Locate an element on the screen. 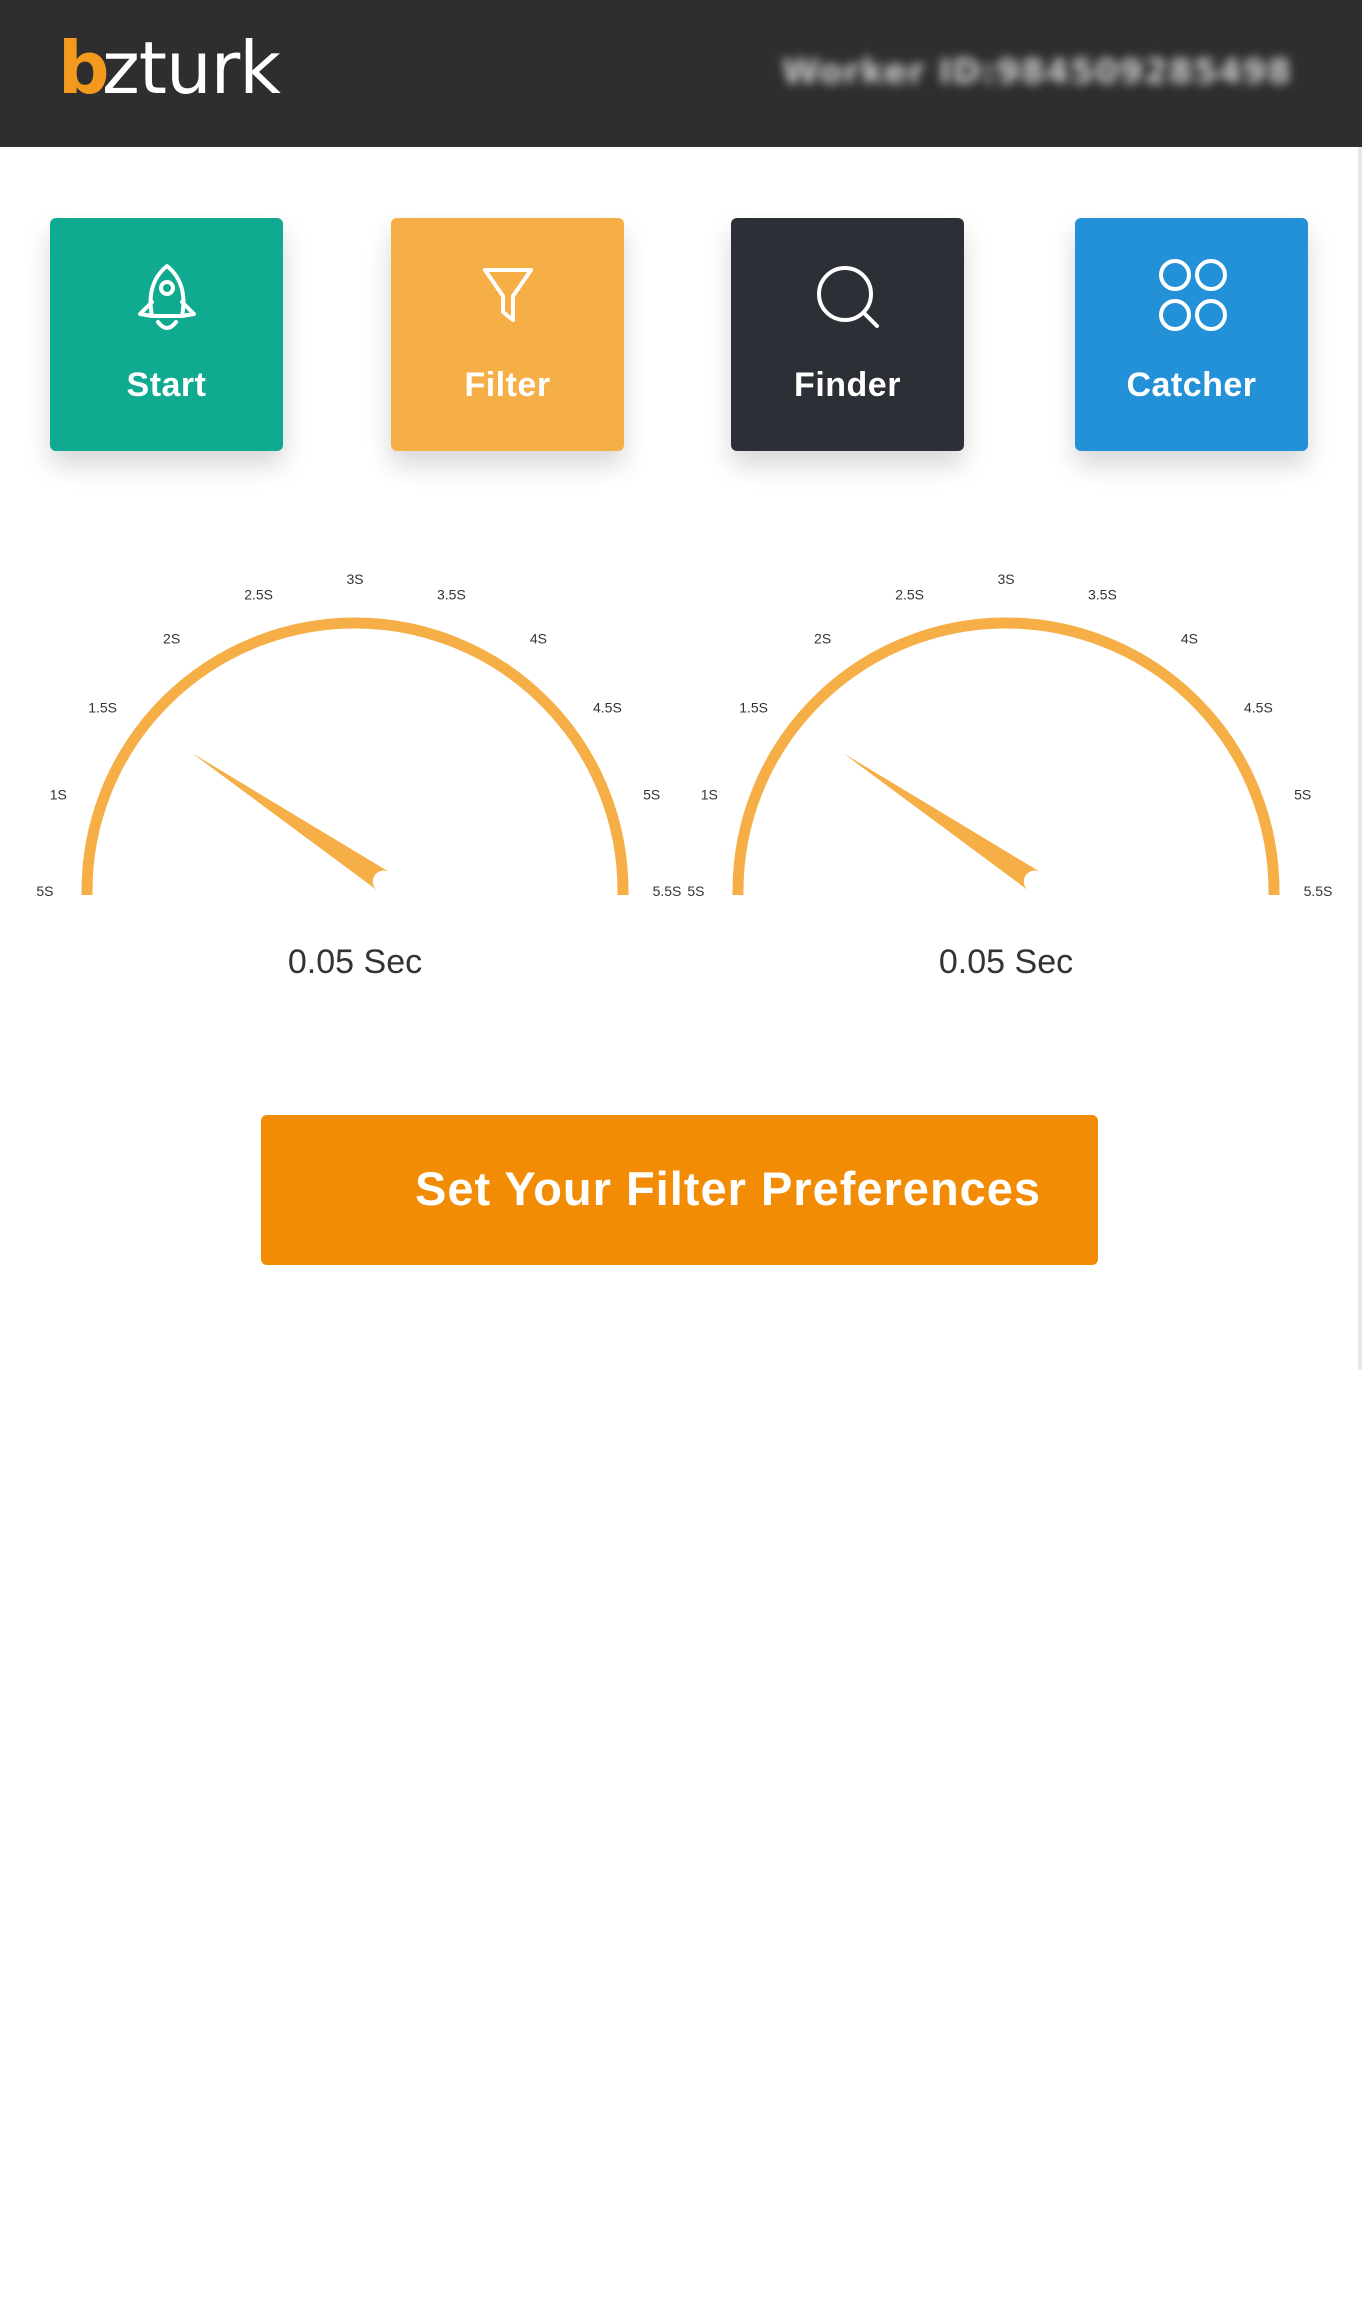 Image resolution: width=1362 pixels, height=2323 pixels. filter-icon is located at coordinates (507, 303).